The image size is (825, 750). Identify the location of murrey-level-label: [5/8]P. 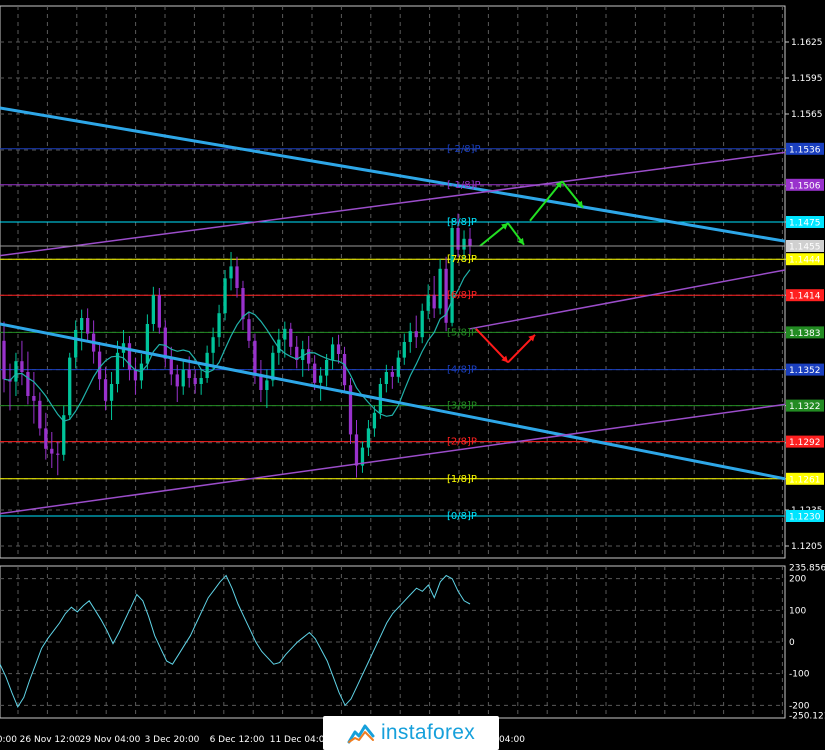
(462, 332).